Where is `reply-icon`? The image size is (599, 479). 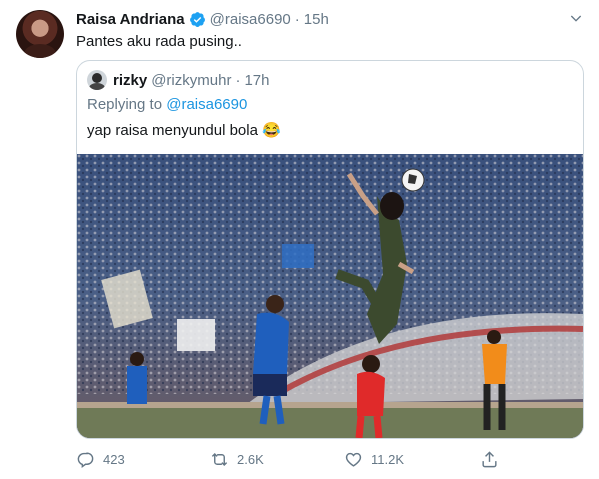 reply-icon is located at coordinates (85, 459).